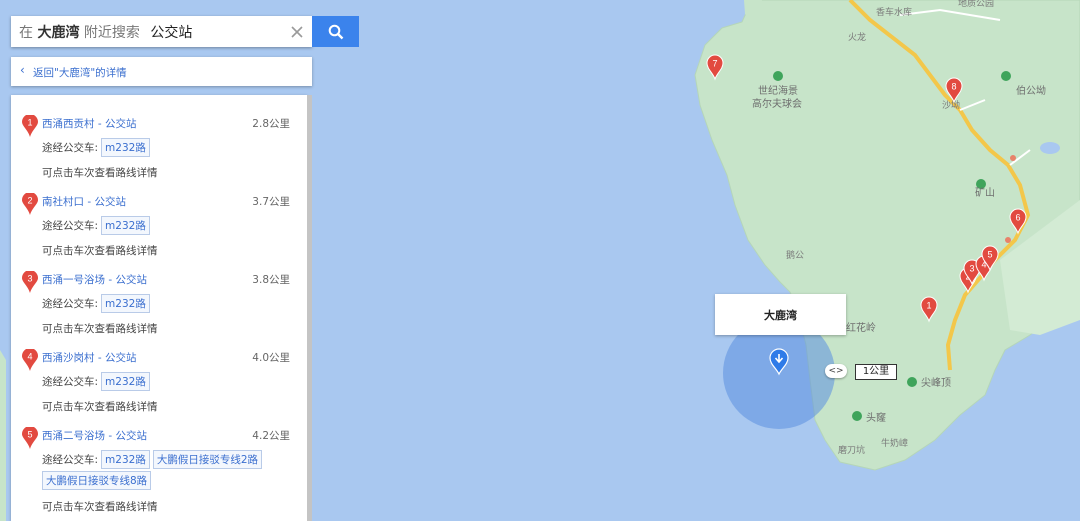 The width and height of the screenshot is (1080, 521). Describe the element at coordinates (1050, 148) in the screenshot. I see `reservoir` at that location.